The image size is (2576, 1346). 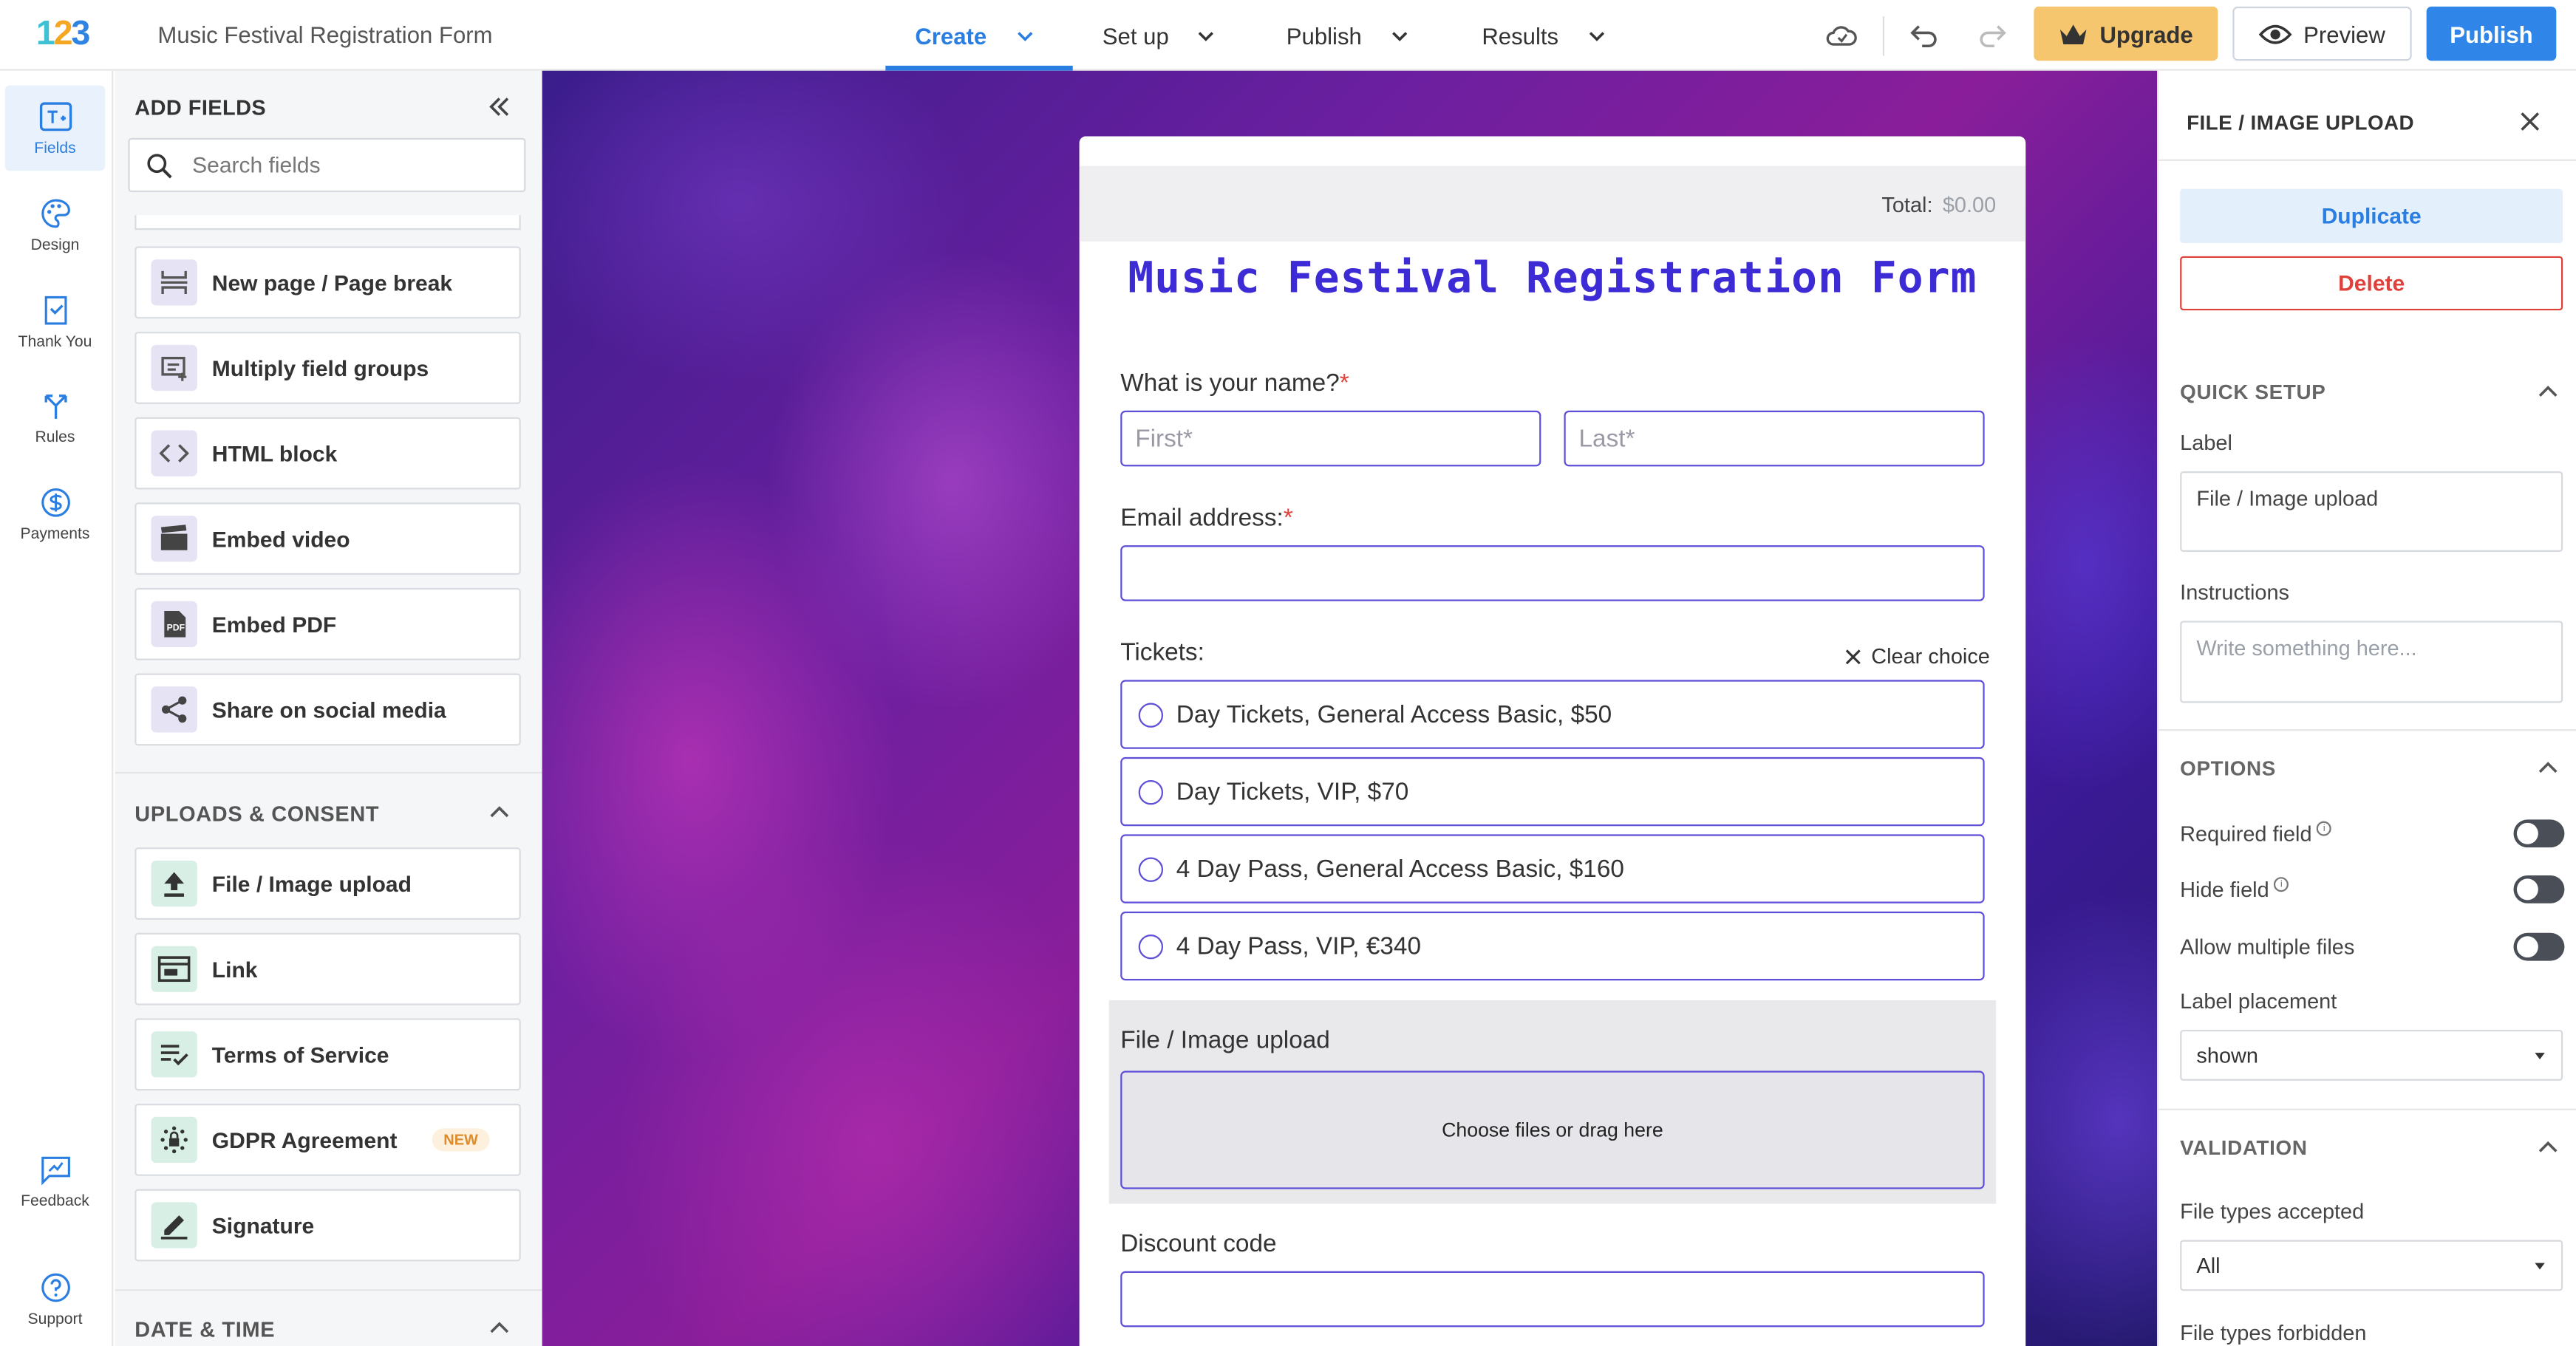 I want to click on field-groups-icon, so click(x=174, y=368).